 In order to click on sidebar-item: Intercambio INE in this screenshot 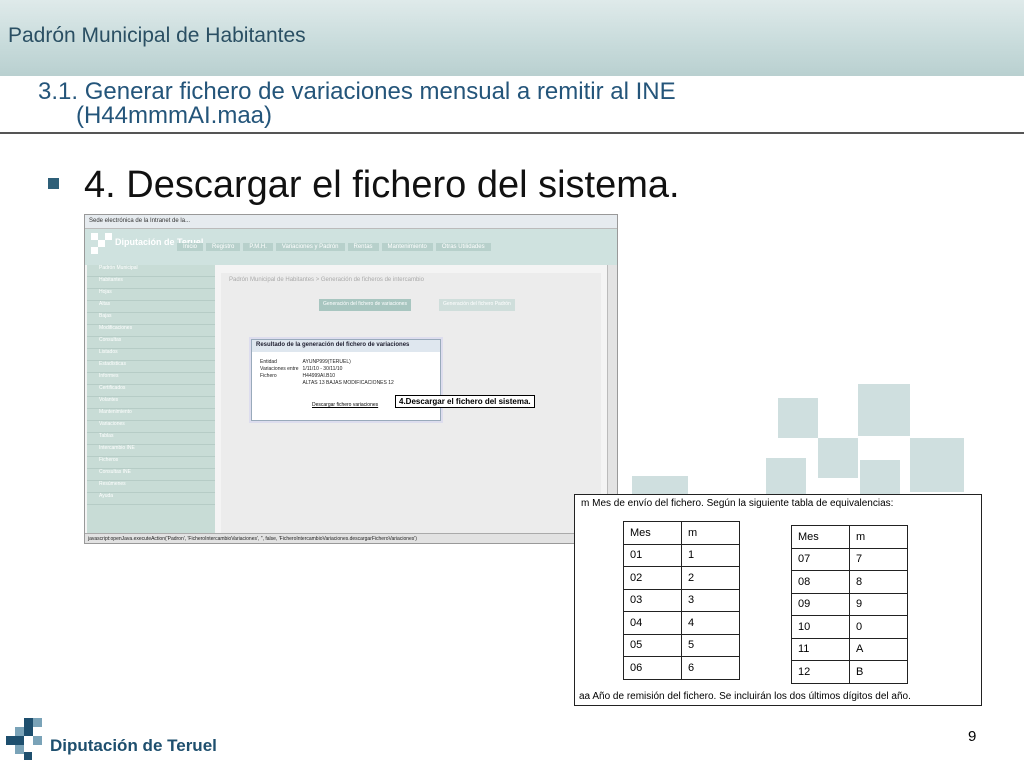, I will do `click(151, 451)`.